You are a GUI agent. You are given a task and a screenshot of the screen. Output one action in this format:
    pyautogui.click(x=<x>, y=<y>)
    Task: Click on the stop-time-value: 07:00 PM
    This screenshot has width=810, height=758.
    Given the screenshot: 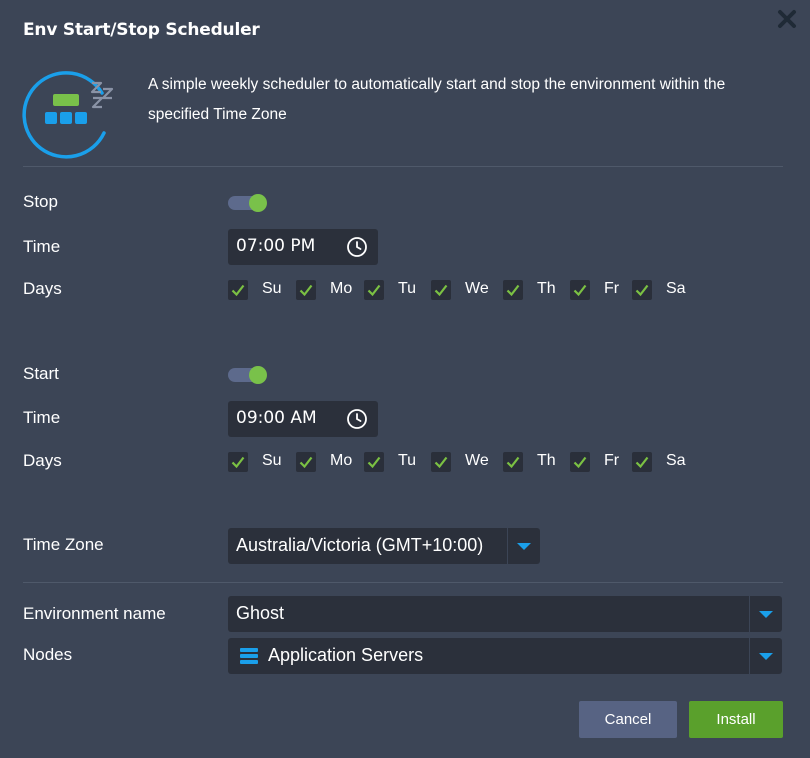 What is the action you would take?
    pyautogui.click(x=276, y=246)
    